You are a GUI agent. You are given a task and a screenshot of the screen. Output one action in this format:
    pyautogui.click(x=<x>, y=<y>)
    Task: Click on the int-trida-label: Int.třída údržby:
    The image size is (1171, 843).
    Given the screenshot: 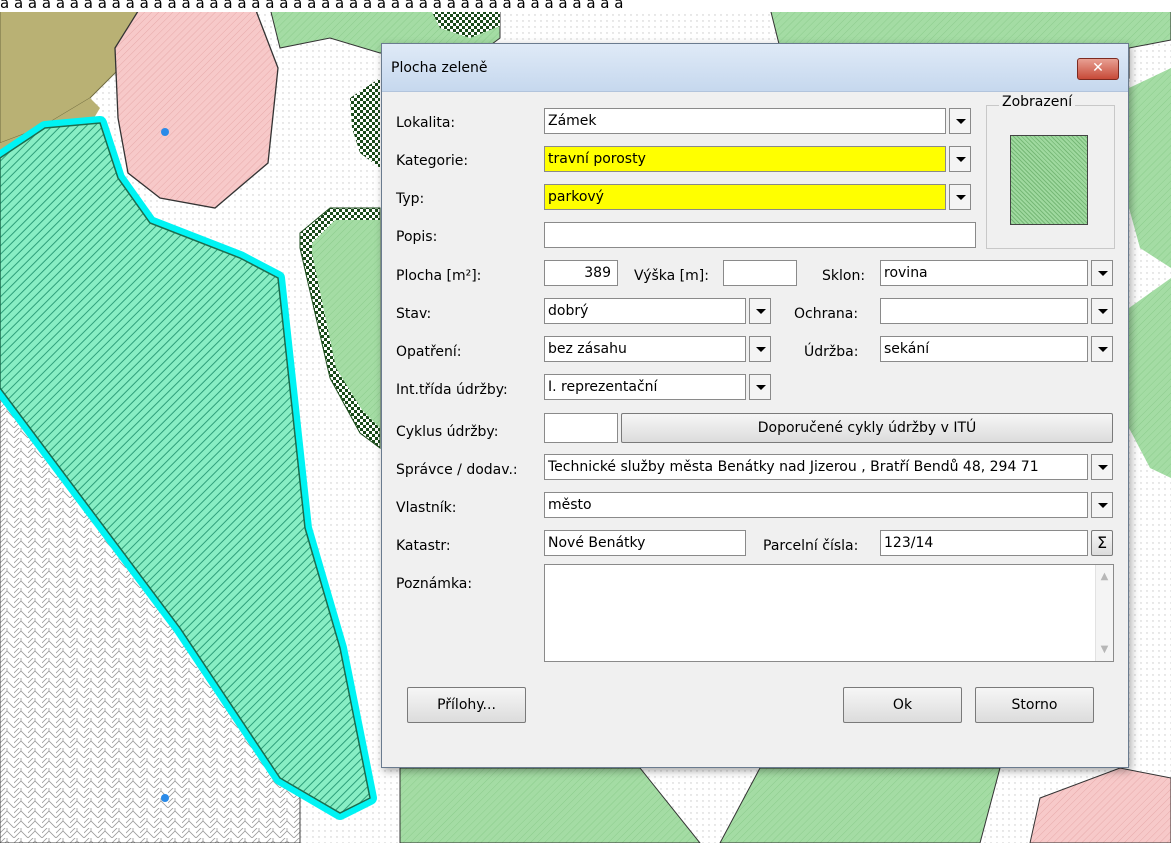 What is the action you would take?
    pyautogui.click(x=452, y=390)
    